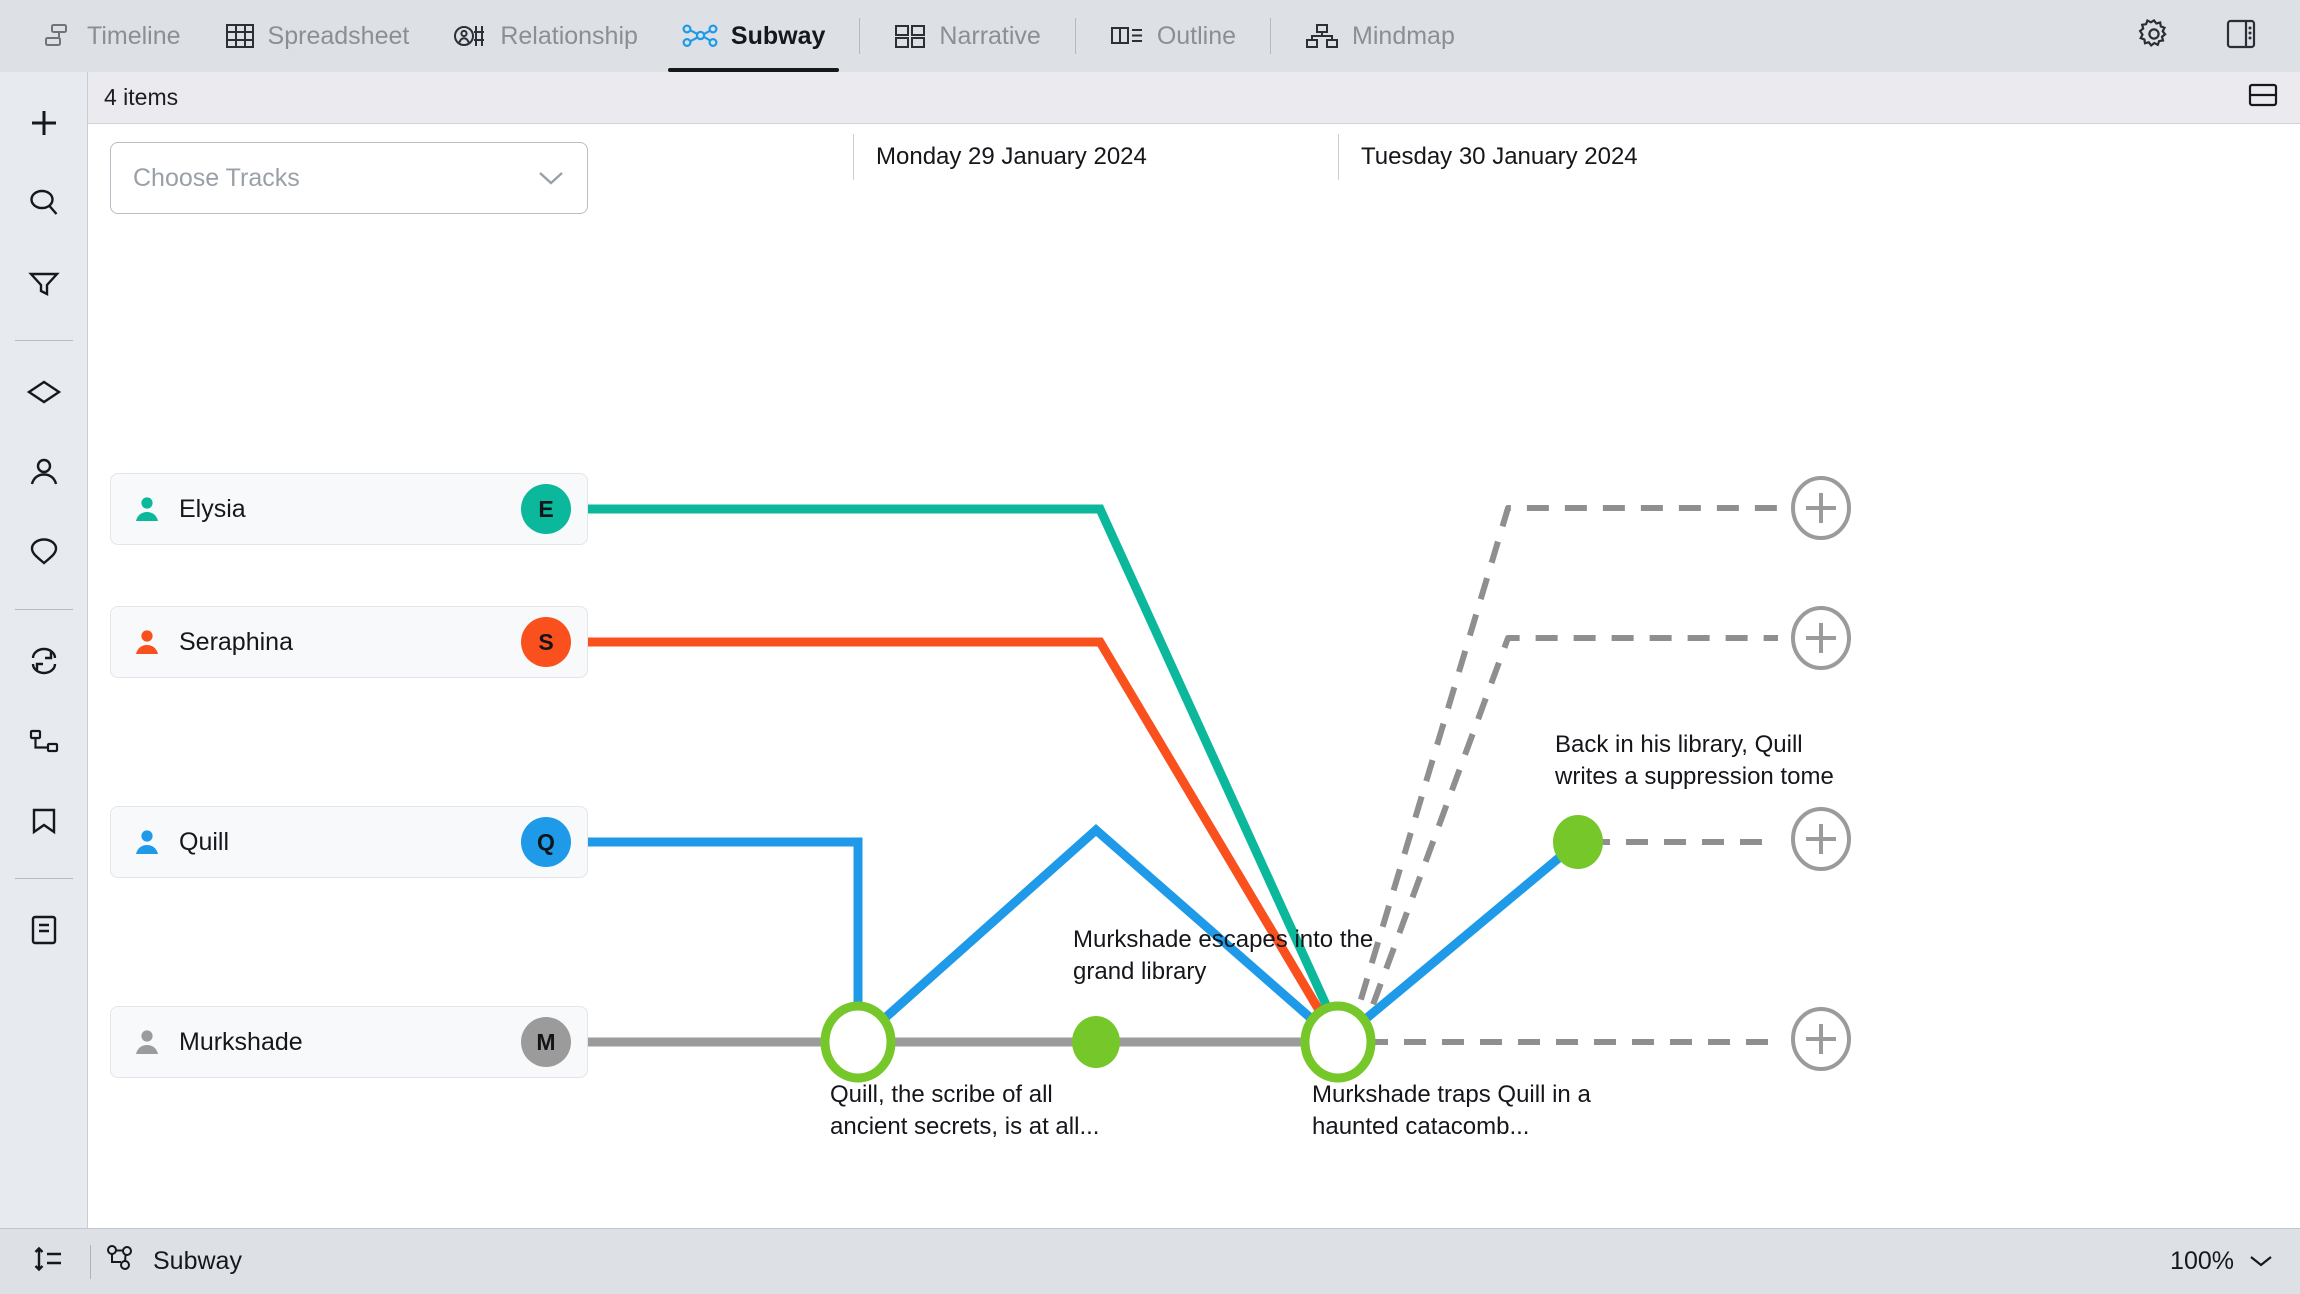 This screenshot has width=2300, height=1294. What do you see at coordinates (349, 842) in the screenshot?
I see `track-card-quill: Quill Q` at bounding box center [349, 842].